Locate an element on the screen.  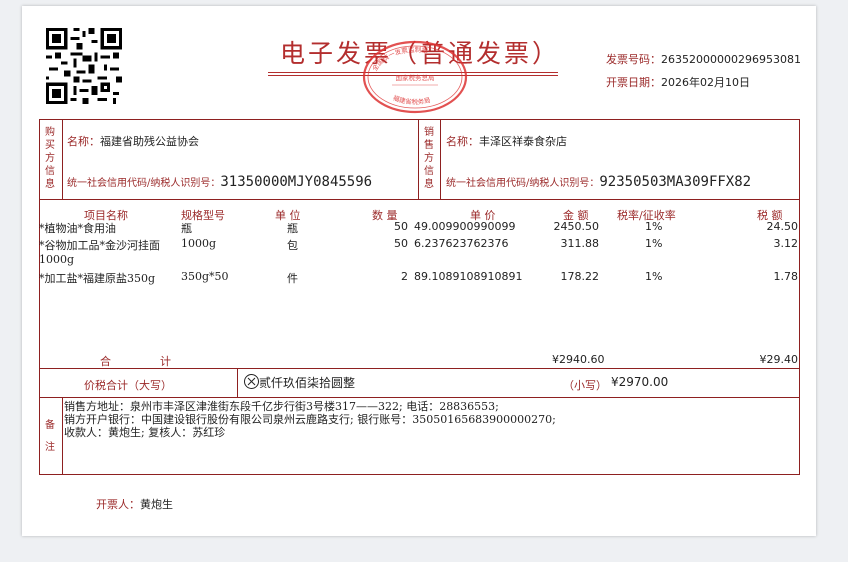
item-amount: 178.22 is located at coordinates (580, 276).